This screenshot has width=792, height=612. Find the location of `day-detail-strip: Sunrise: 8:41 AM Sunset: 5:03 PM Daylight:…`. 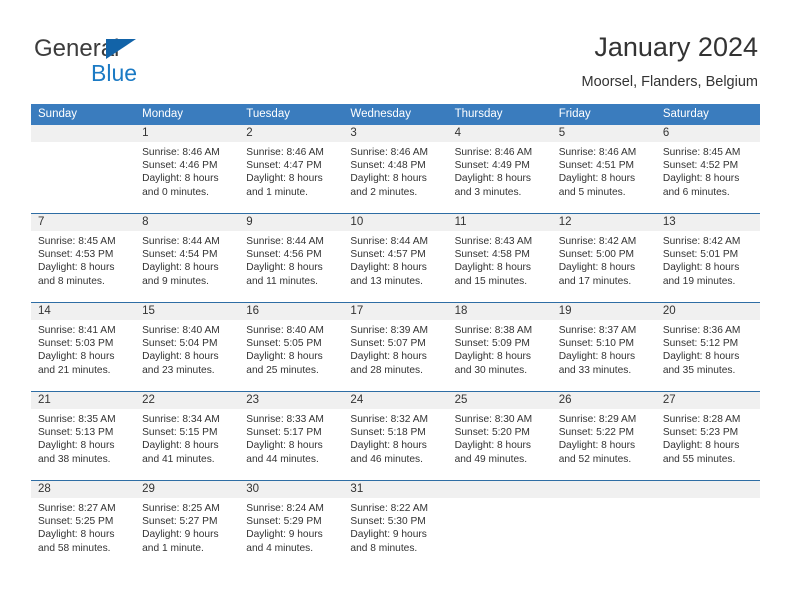

day-detail-strip: Sunrise: 8:41 AM Sunset: 5:03 PM Daylight:… is located at coordinates (395, 355).